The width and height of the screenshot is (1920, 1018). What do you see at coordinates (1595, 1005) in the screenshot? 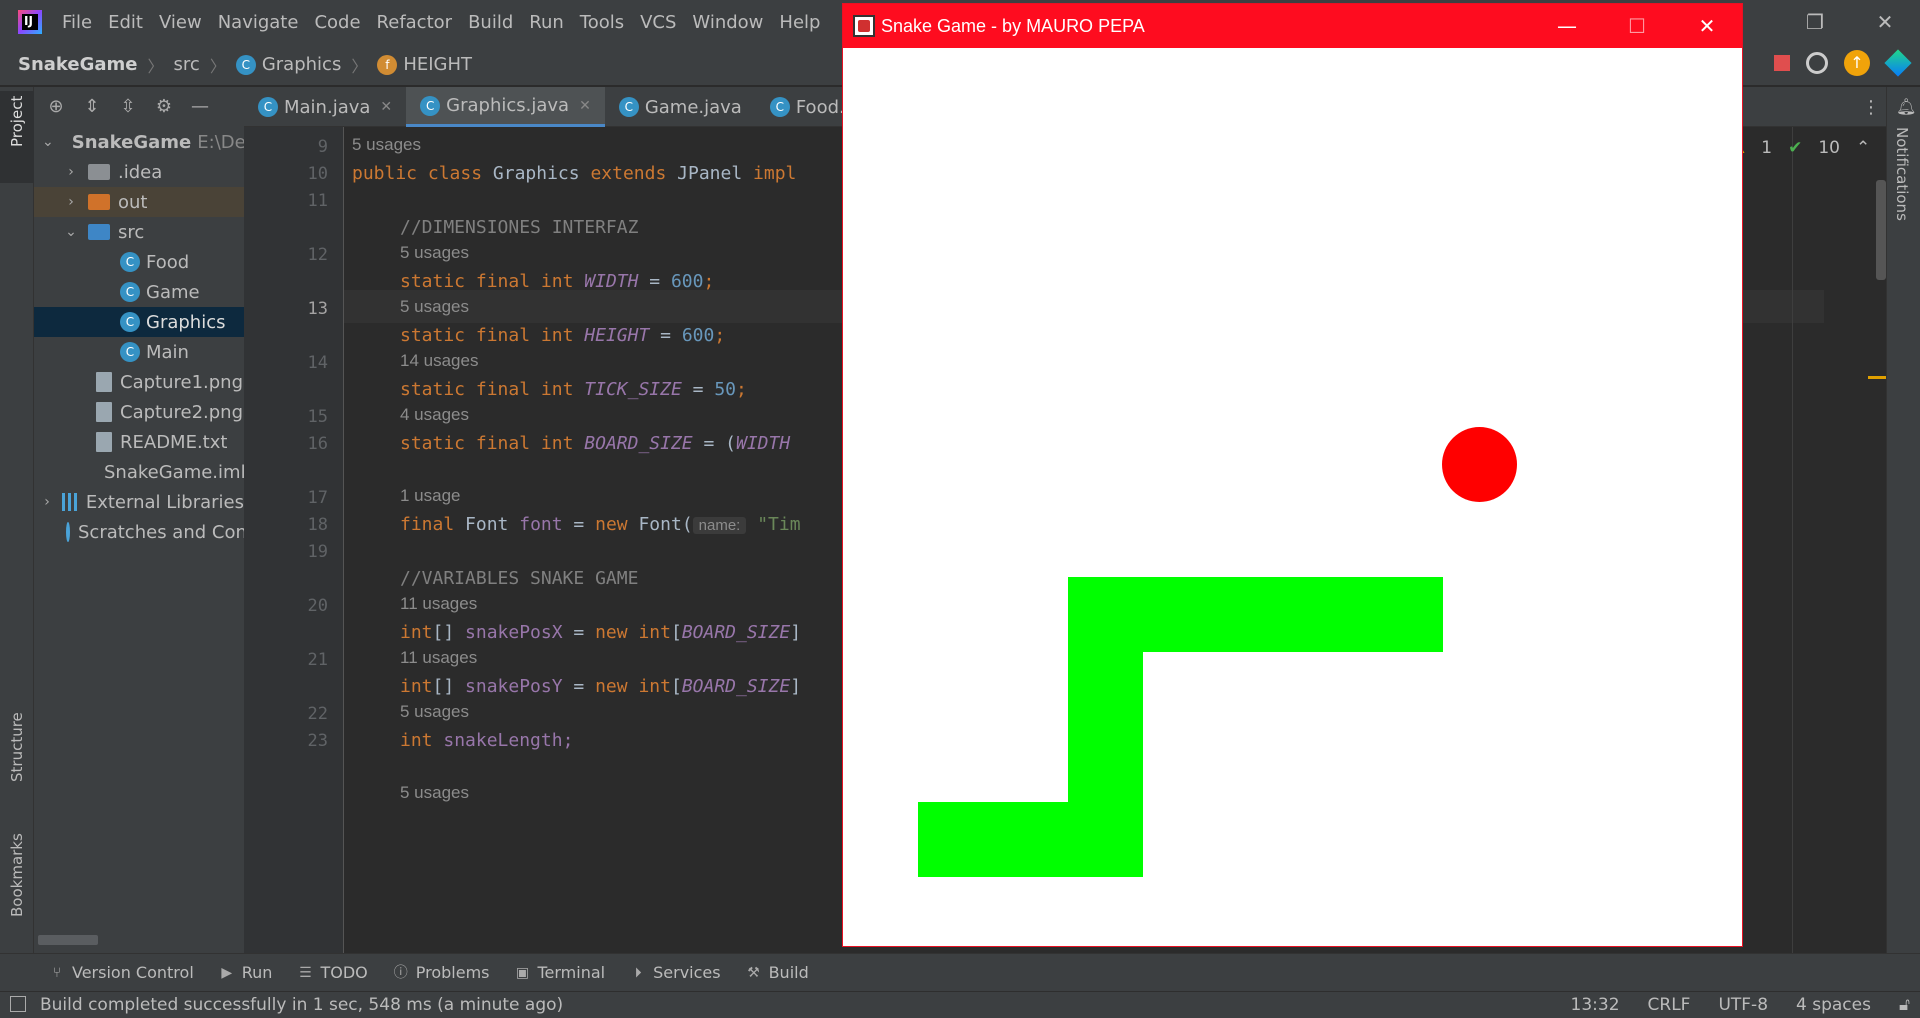
I see `caret-position: 13:32` at bounding box center [1595, 1005].